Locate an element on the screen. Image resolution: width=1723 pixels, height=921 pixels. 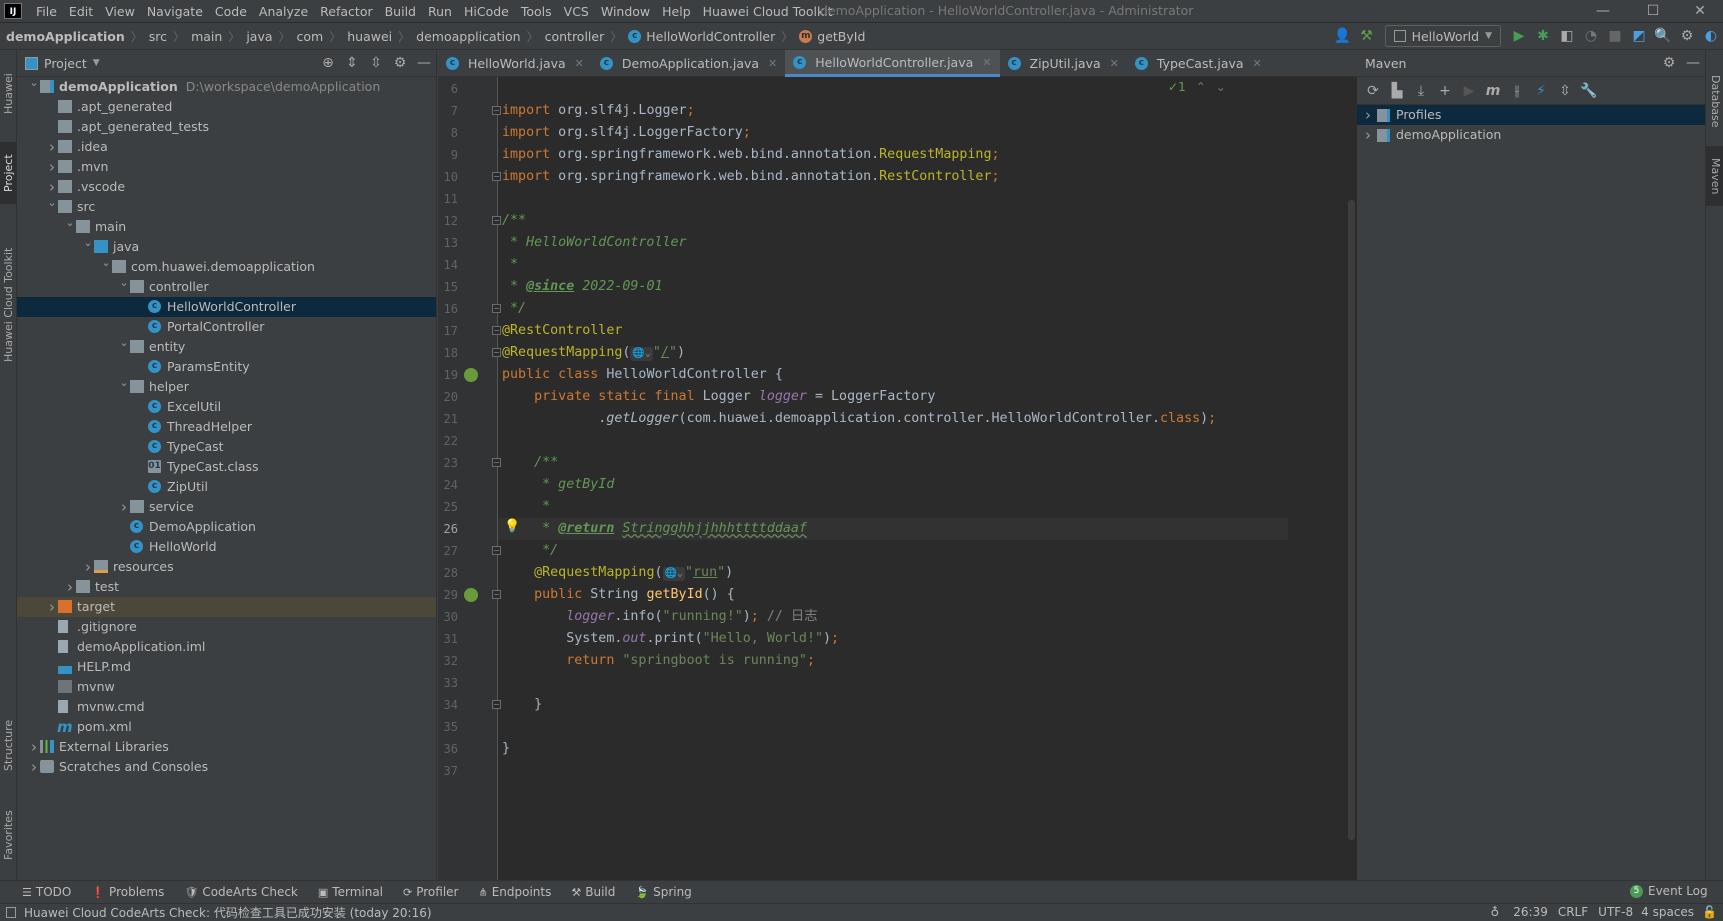
tool-huawei-plugins: Huawei Plugins is located at coordinates (16, 94).